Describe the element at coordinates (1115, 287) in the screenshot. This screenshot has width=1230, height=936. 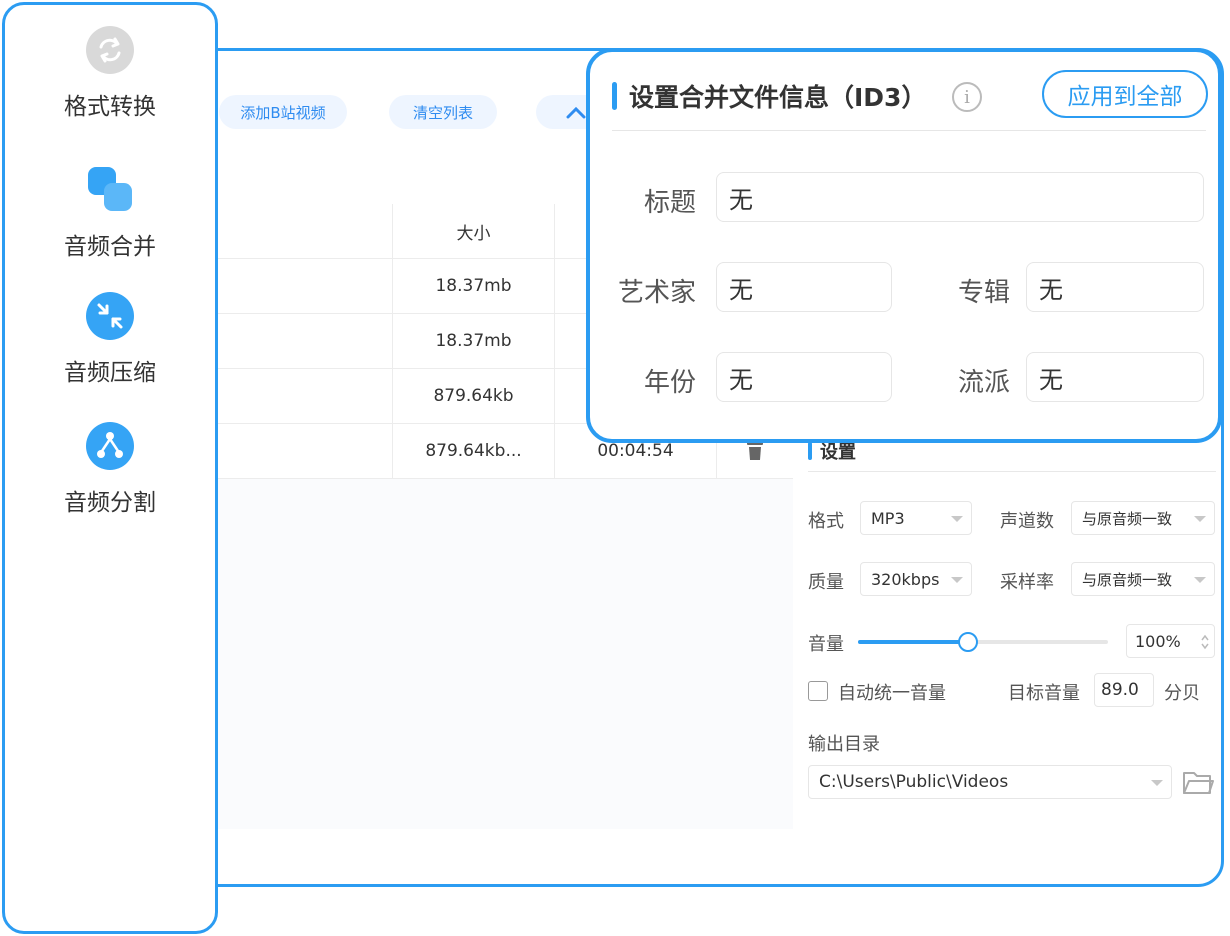
I see `album-input` at that location.